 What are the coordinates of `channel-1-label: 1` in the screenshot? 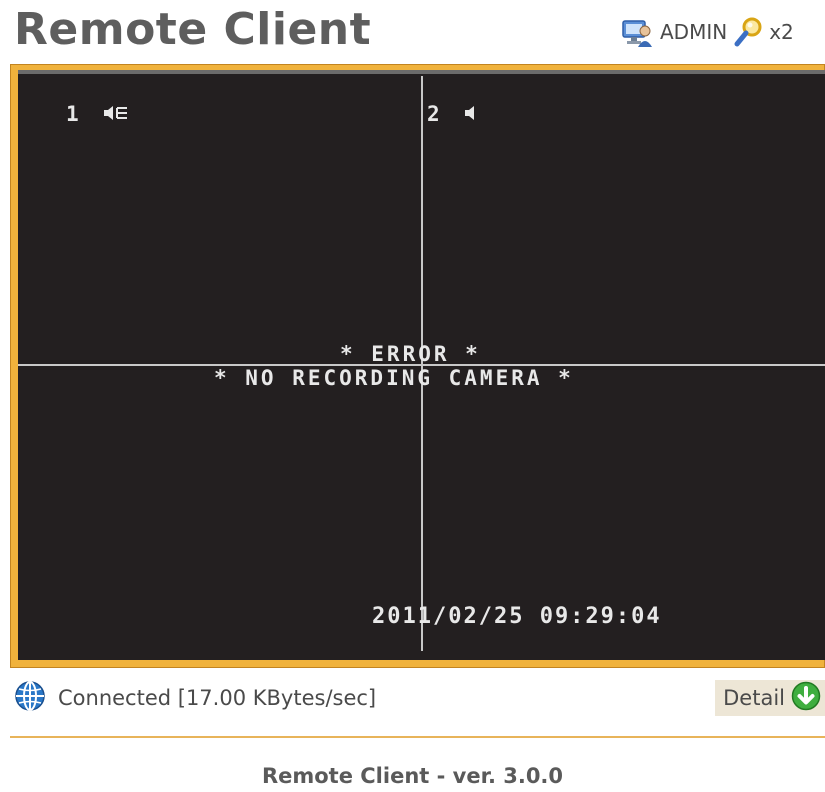 It's located at (97, 114).